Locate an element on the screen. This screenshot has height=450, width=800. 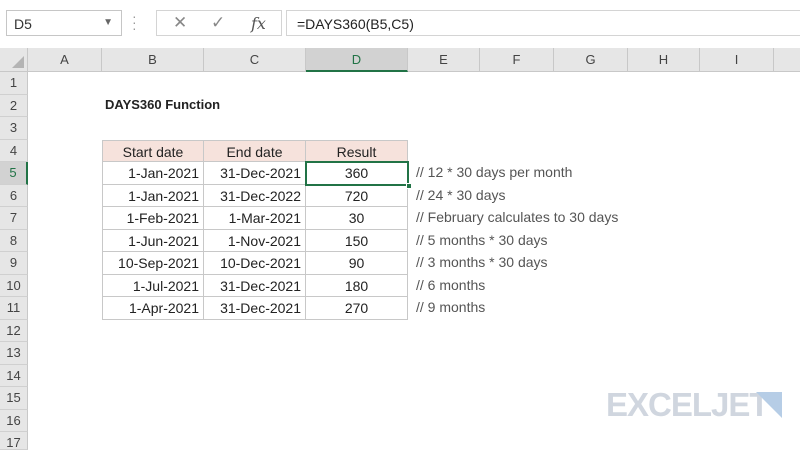
row-header: 7 is located at coordinates (14, 218).